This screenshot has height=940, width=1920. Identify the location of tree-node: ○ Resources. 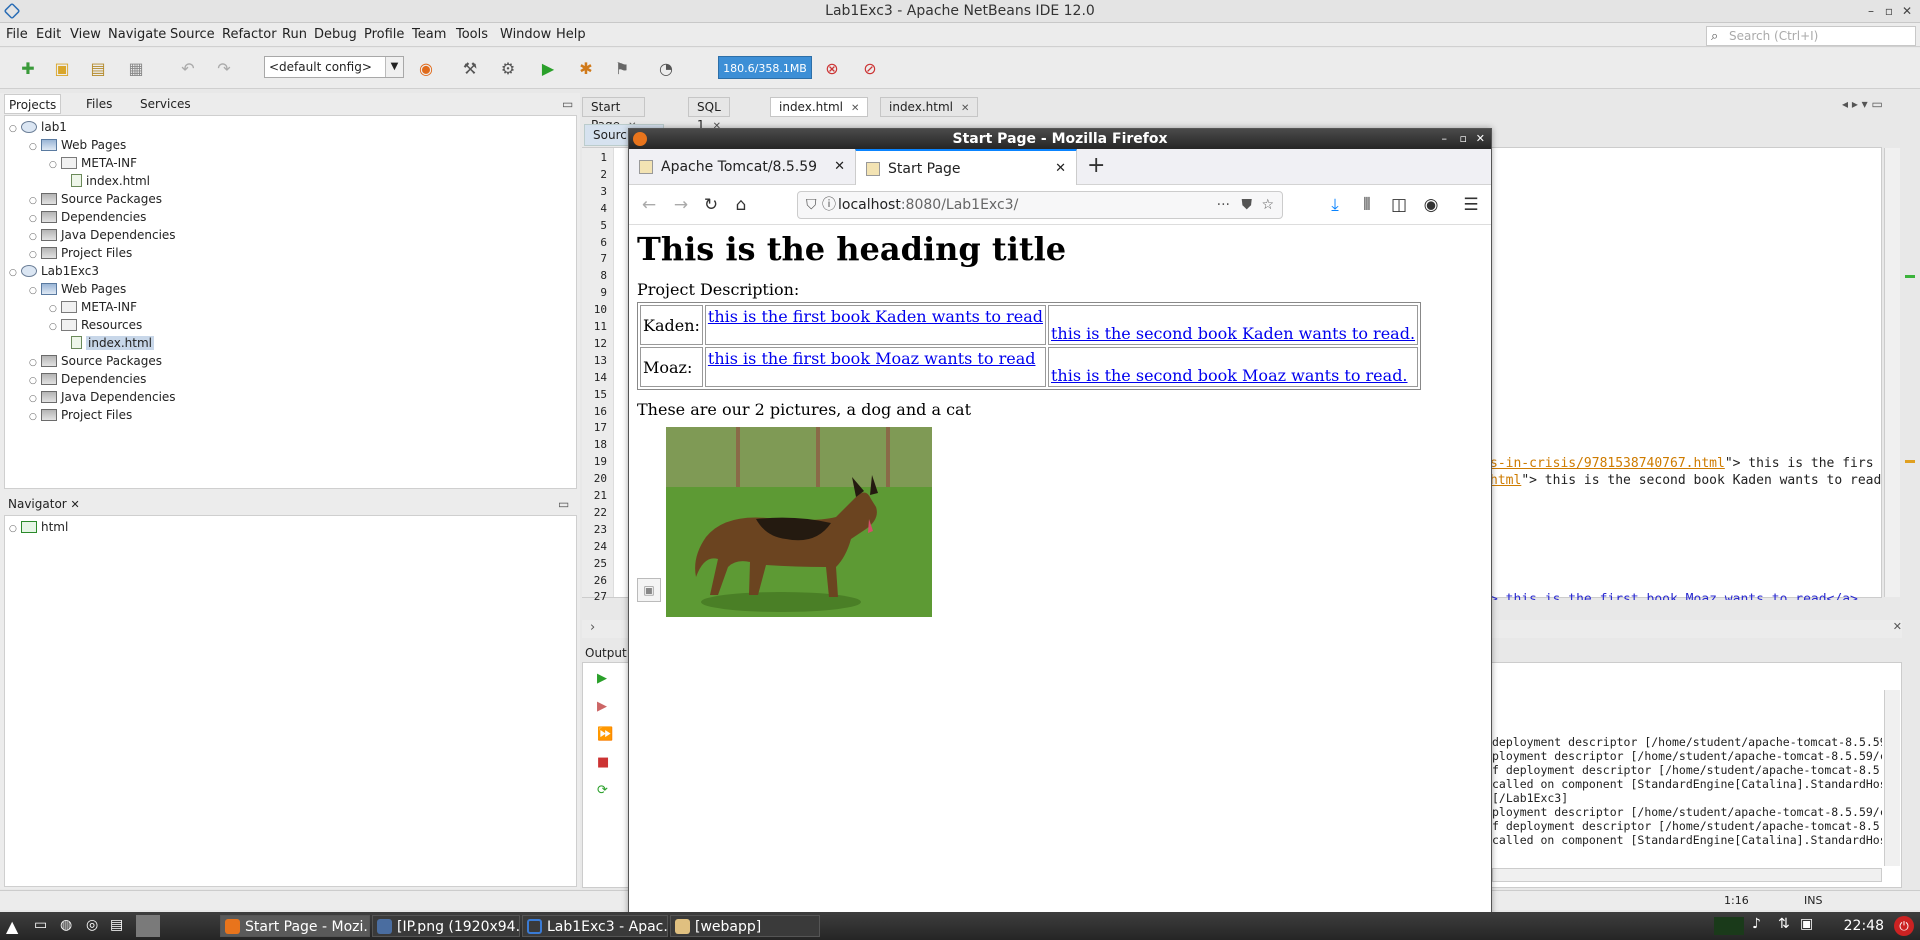
(95, 325).